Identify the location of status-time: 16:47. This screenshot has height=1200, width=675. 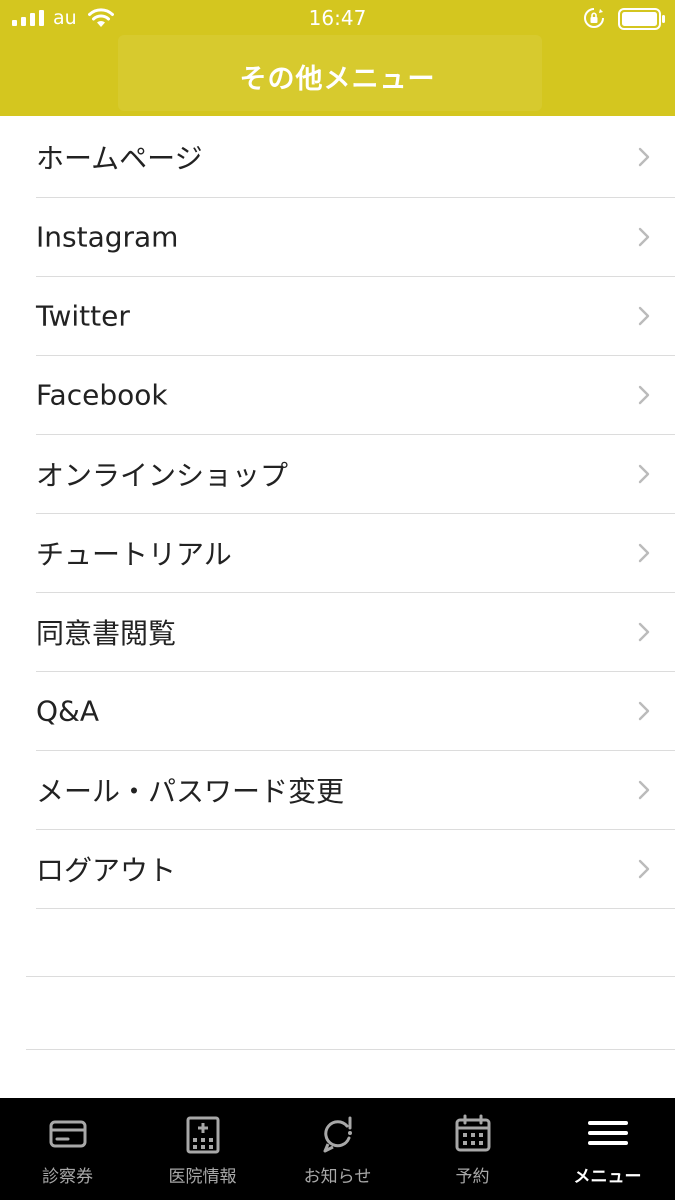
(337, 18).